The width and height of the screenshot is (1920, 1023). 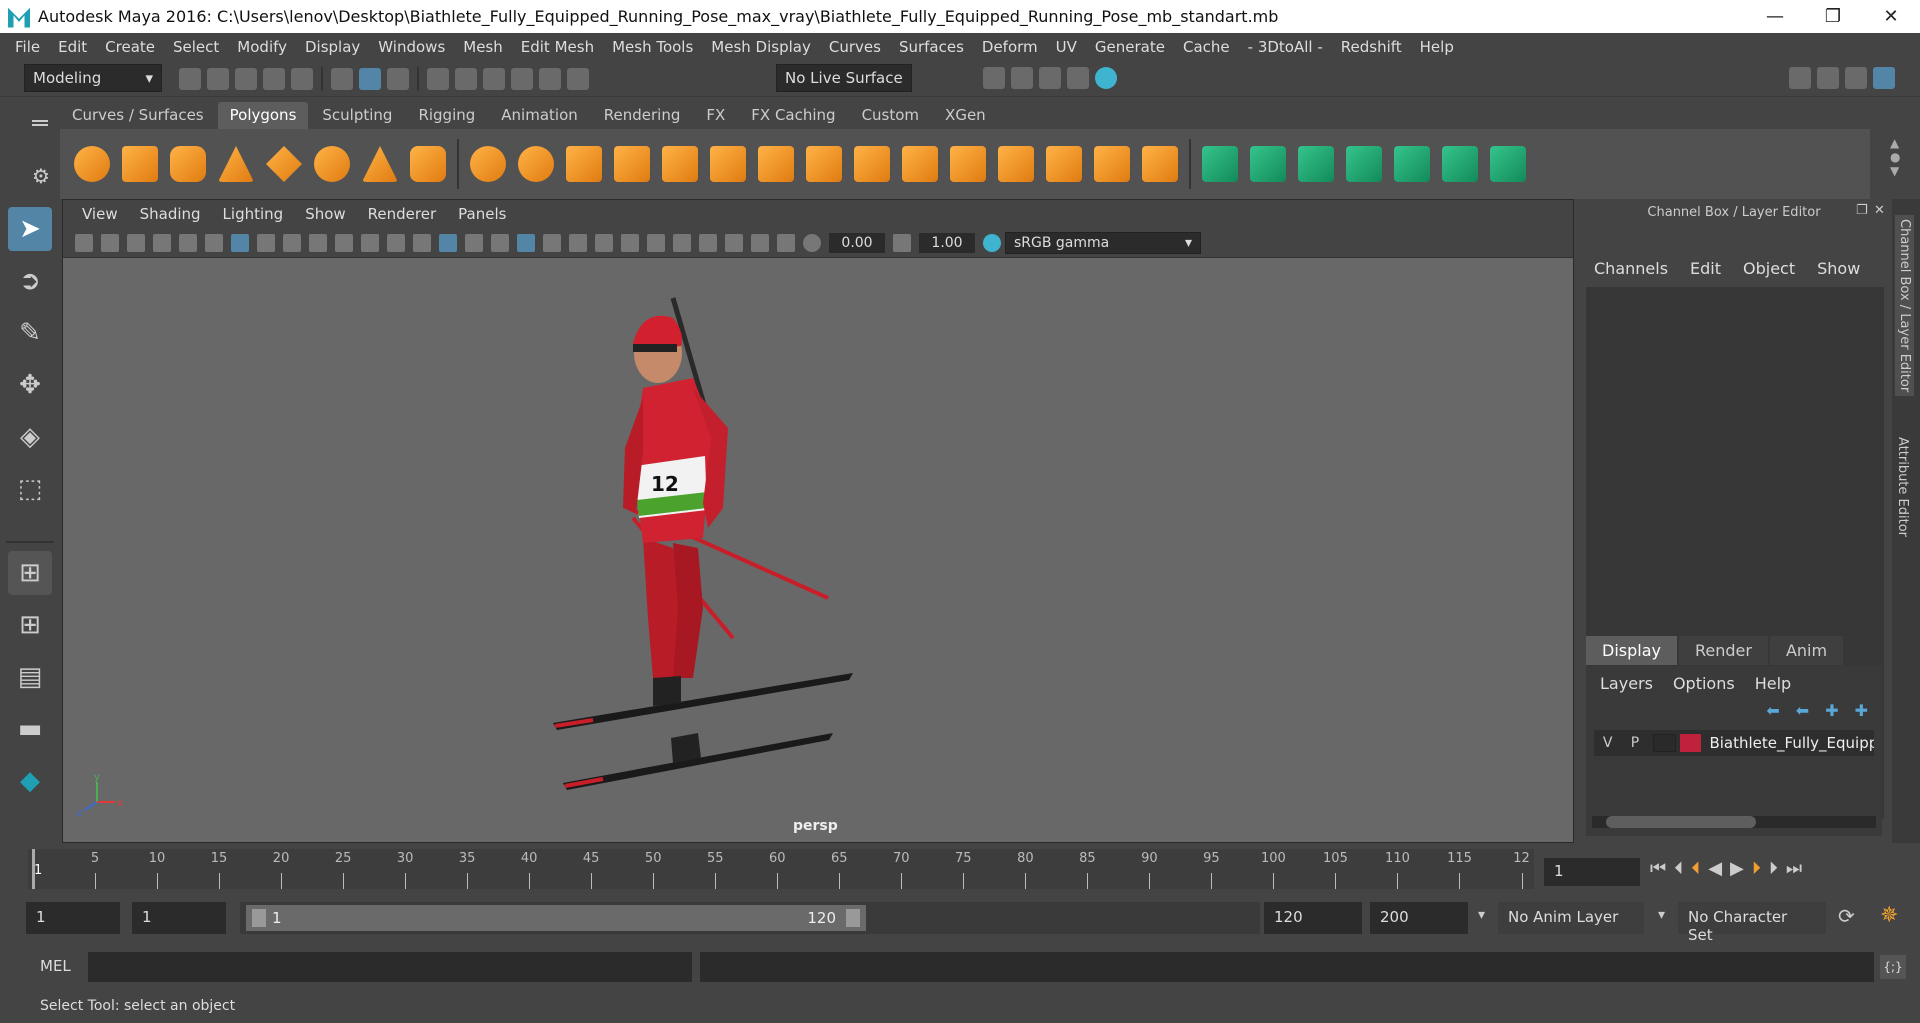 I want to click on render-frame-icon, so click(x=1022, y=78).